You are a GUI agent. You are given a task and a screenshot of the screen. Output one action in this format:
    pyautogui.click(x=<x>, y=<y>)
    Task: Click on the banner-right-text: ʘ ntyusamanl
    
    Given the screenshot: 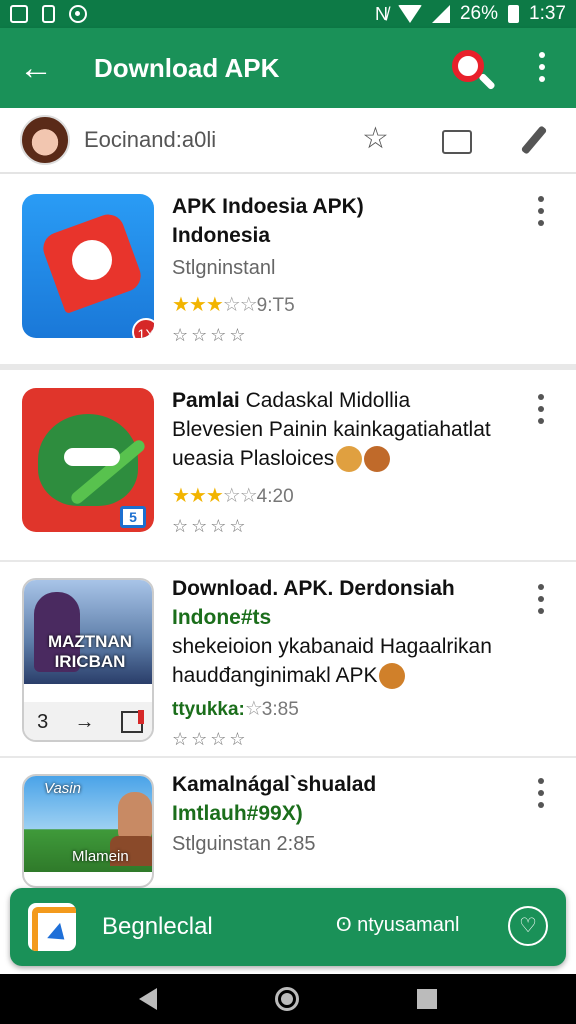 What is the action you would take?
    pyautogui.click(x=397, y=925)
    